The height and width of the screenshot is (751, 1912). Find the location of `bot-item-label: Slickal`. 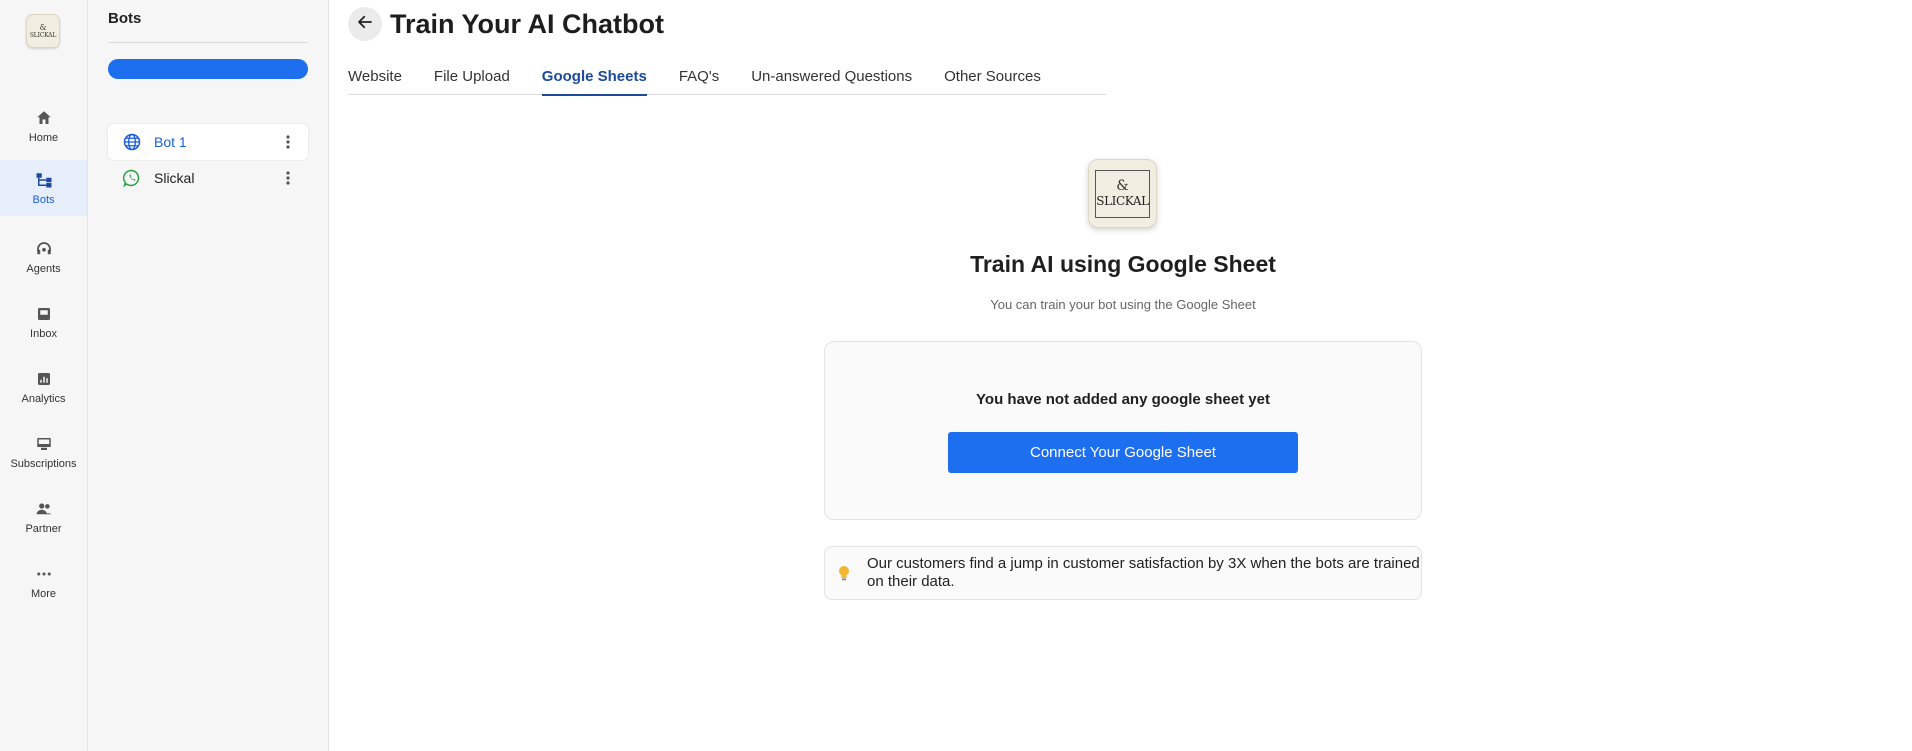

bot-item-label: Slickal is located at coordinates (174, 178).